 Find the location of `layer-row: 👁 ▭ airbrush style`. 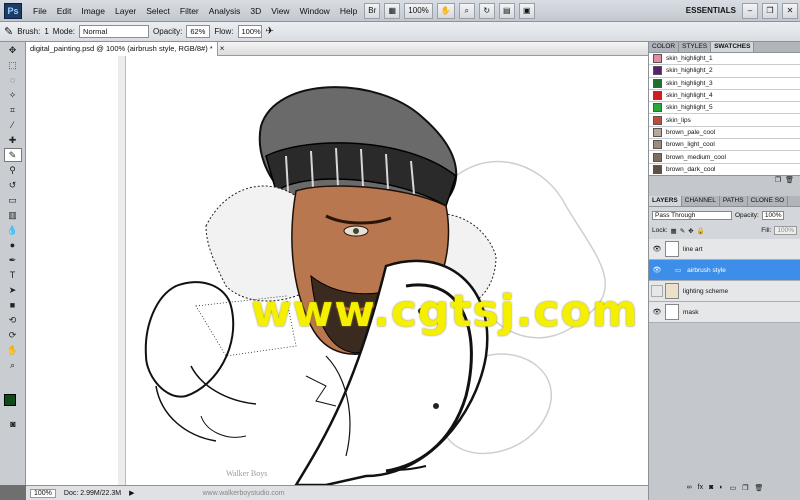

layer-row: 👁 ▭ airbrush style is located at coordinates (724, 270).